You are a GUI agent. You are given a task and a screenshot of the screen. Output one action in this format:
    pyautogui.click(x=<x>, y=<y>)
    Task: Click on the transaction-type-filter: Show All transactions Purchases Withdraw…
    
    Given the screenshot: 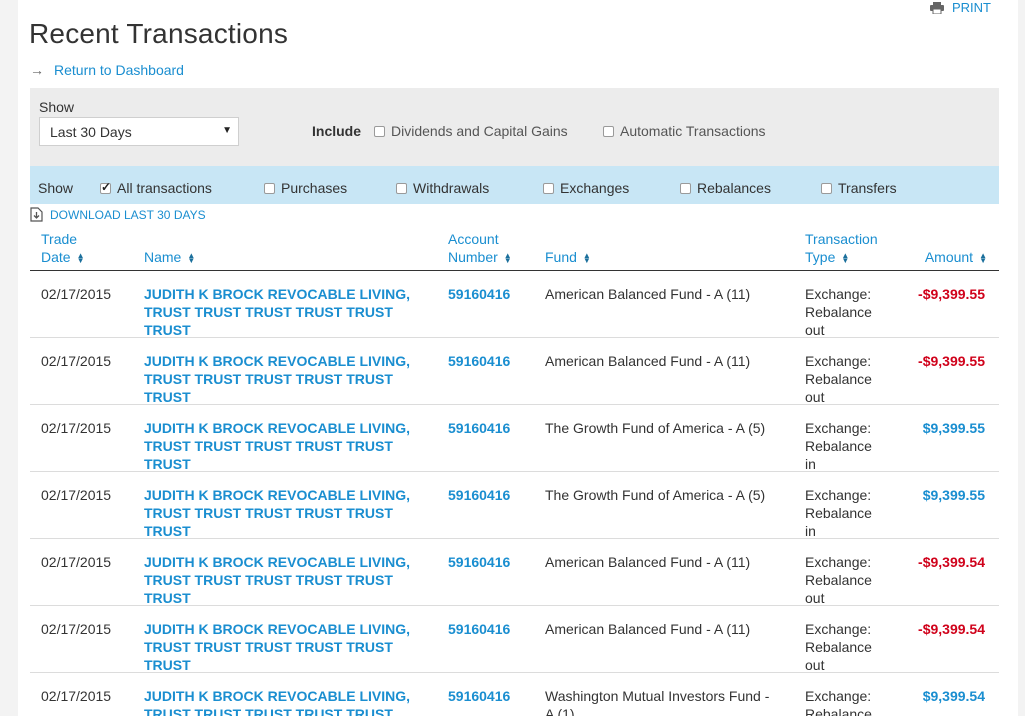 What is the action you would take?
    pyautogui.click(x=514, y=185)
    